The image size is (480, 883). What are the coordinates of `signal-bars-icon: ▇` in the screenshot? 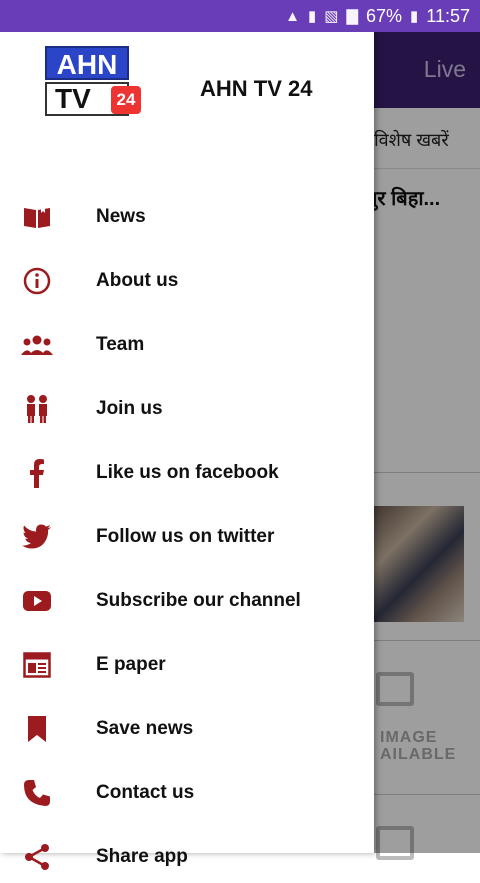 It's located at (352, 16).